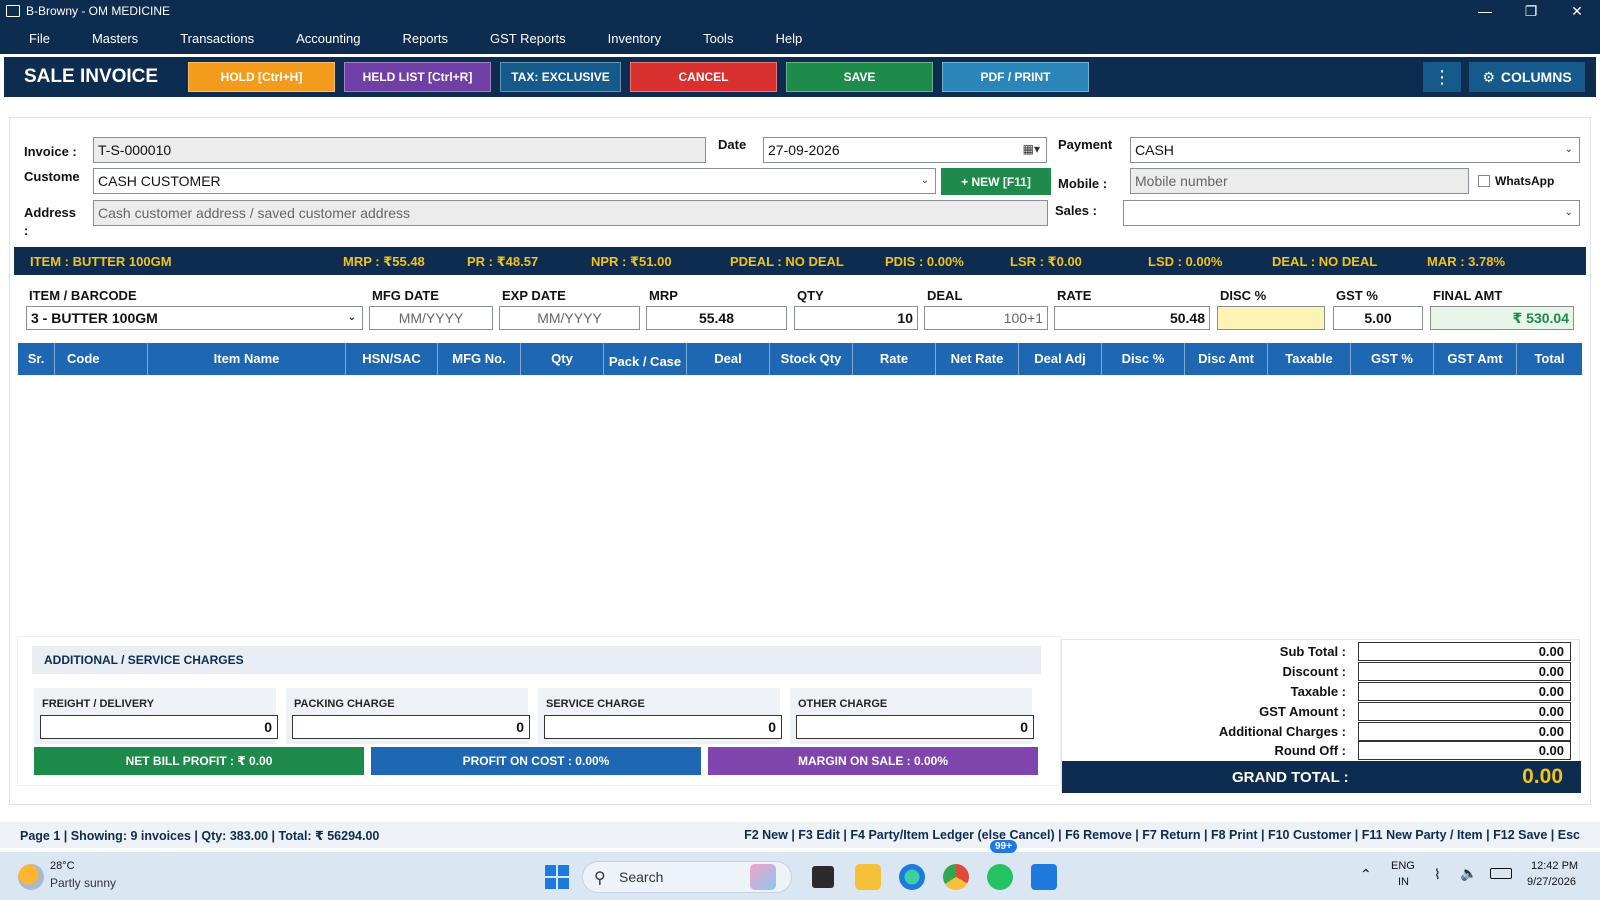 The width and height of the screenshot is (1600, 900). I want to click on volume-icon: 🔈, so click(1468, 873).